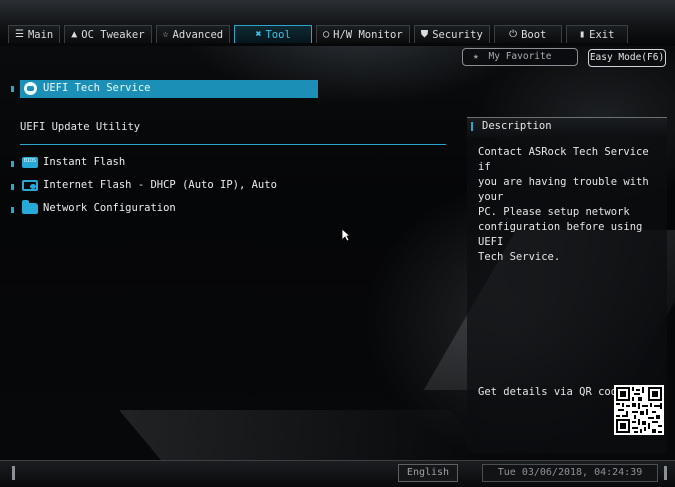 This screenshot has height=487, width=675. Describe the element at coordinates (476, 56) in the screenshot. I see `star-icon: ★` at that location.